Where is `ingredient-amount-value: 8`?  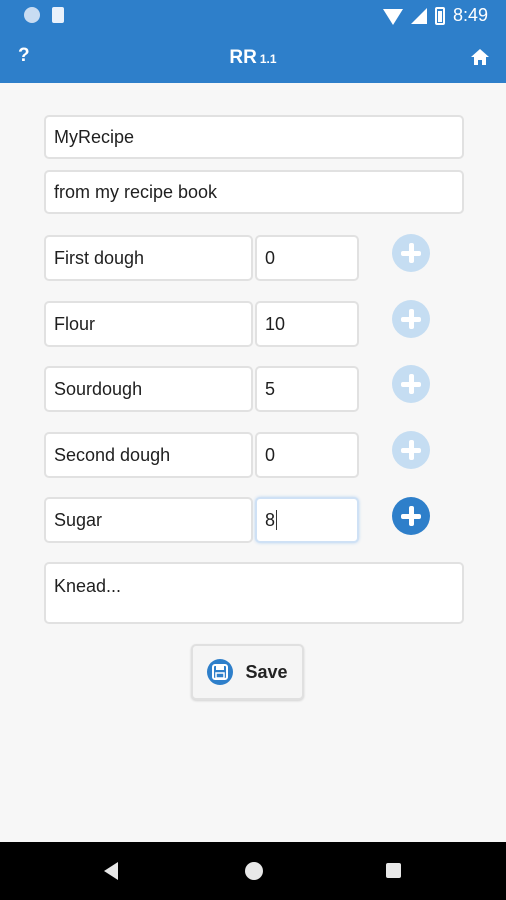 ingredient-amount-value: 8 is located at coordinates (270, 519).